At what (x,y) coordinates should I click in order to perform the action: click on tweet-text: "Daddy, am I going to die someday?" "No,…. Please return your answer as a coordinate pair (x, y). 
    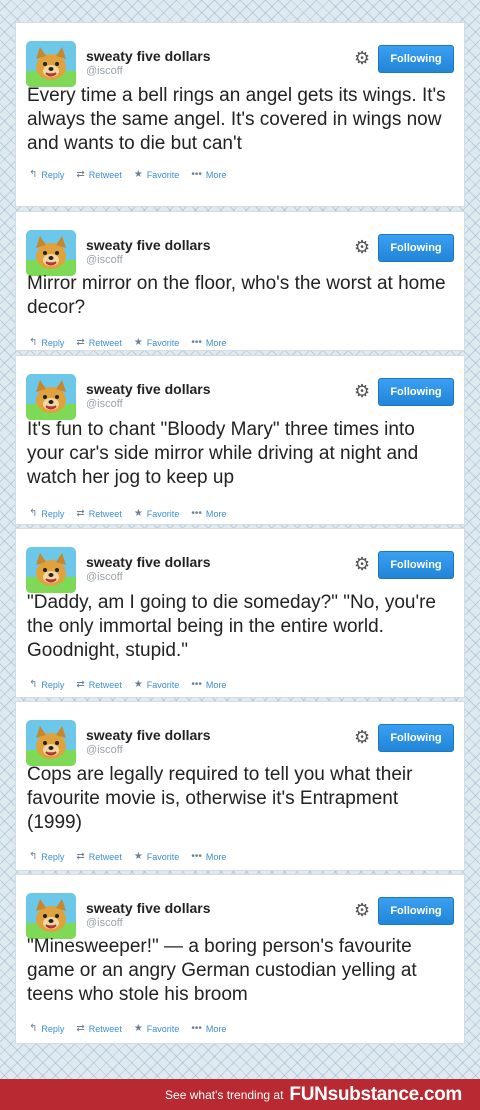
    Looking at the image, I should click on (232, 626).